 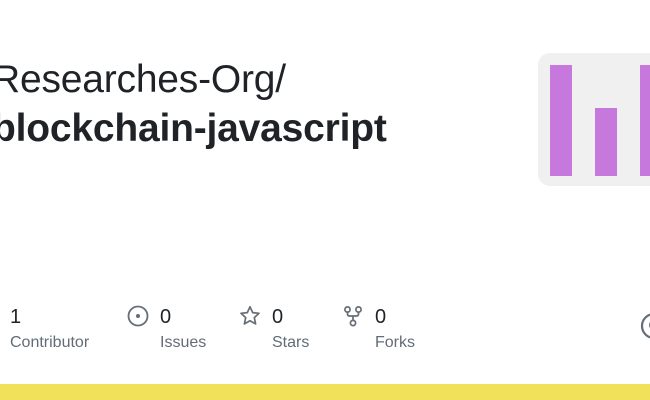 I want to click on star-icon, so click(x=250, y=315).